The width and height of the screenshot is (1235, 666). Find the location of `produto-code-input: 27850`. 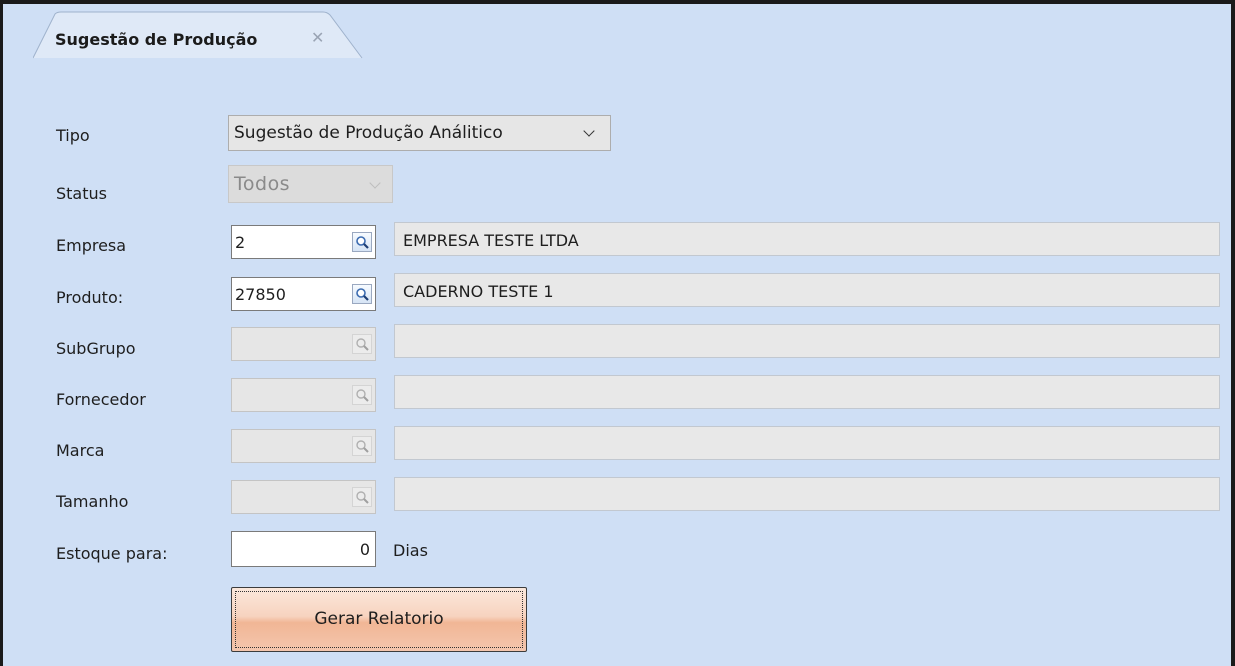

produto-code-input: 27850 is located at coordinates (303, 294).